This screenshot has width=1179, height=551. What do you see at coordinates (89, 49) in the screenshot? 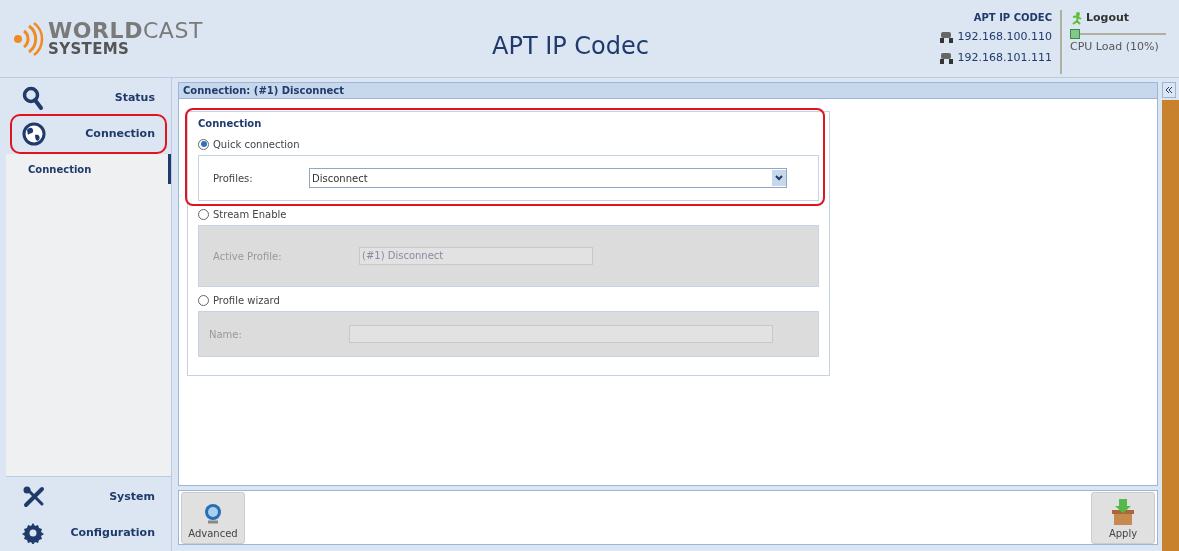
I see `logo-subtext: SYSTEMS` at bounding box center [89, 49].